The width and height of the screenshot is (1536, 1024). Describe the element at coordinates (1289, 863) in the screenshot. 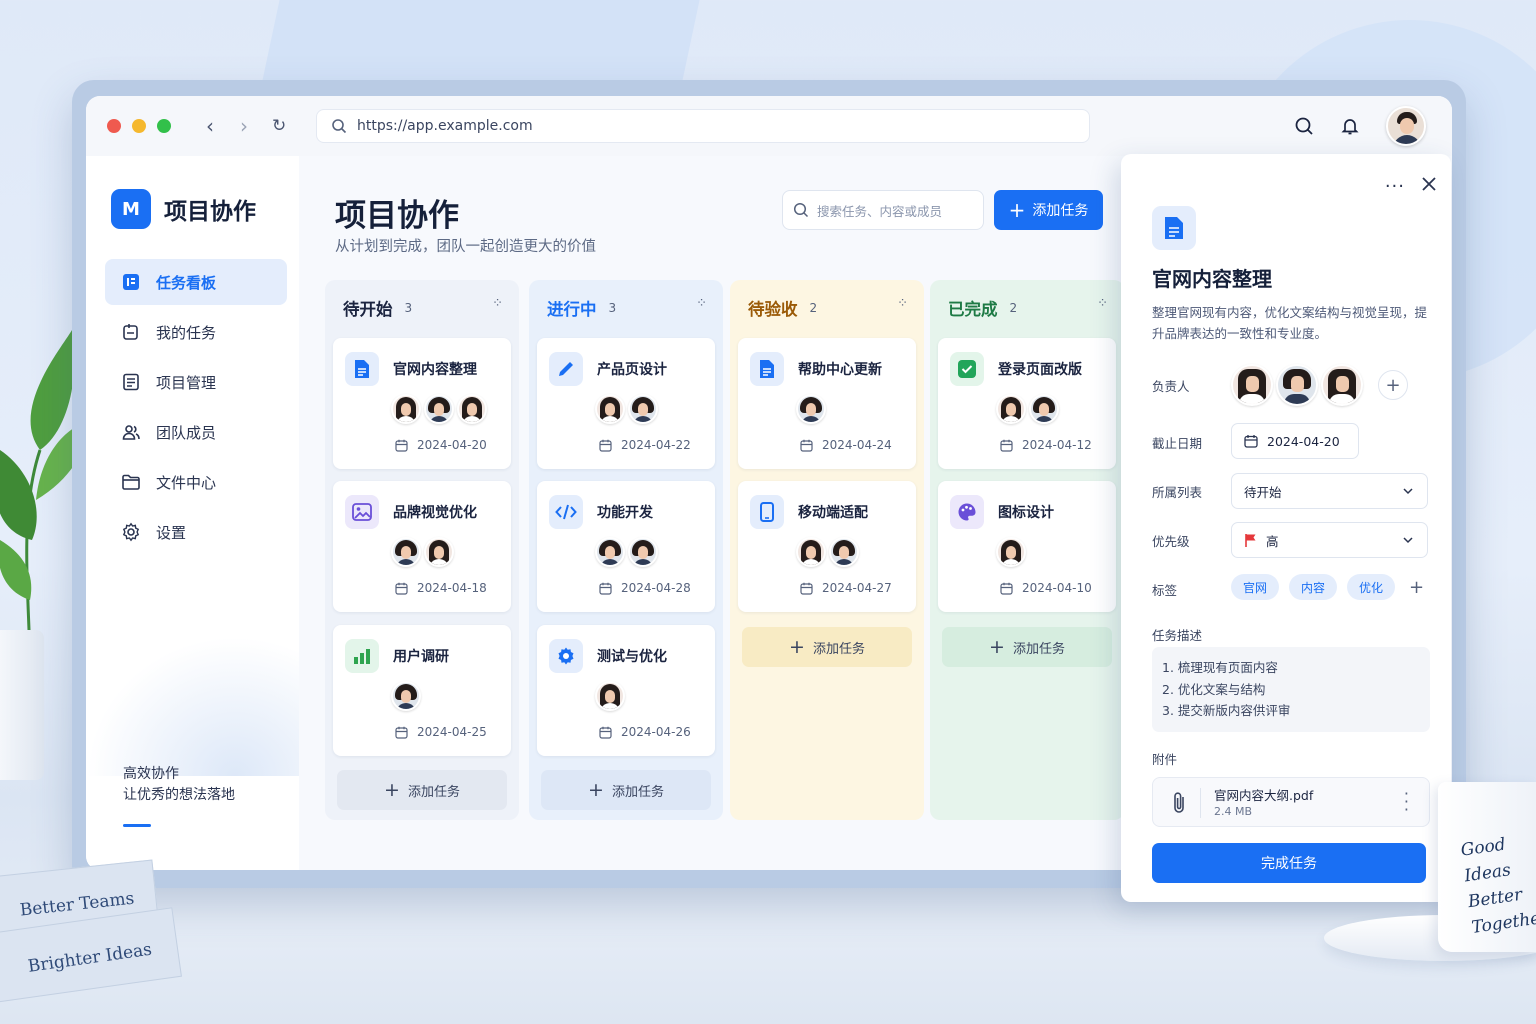

I see `complete-task-button: 完成任务` at that location.